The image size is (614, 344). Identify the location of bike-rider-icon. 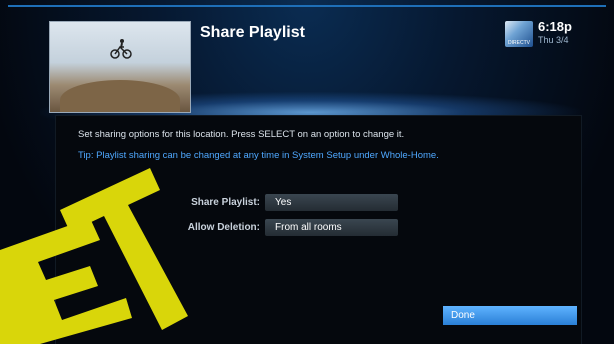
(121, 49).